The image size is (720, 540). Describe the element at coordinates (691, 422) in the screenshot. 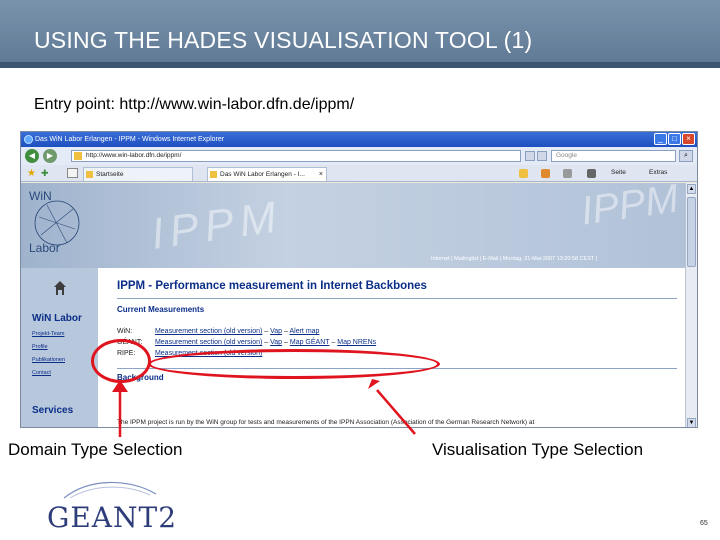

I see `scroll-down-icon: ▼` at that location.